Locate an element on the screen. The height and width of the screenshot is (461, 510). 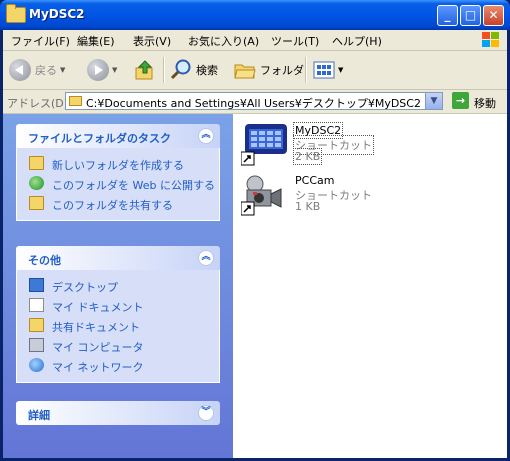
panel-title: その他 is located at coordinates (44, 260).